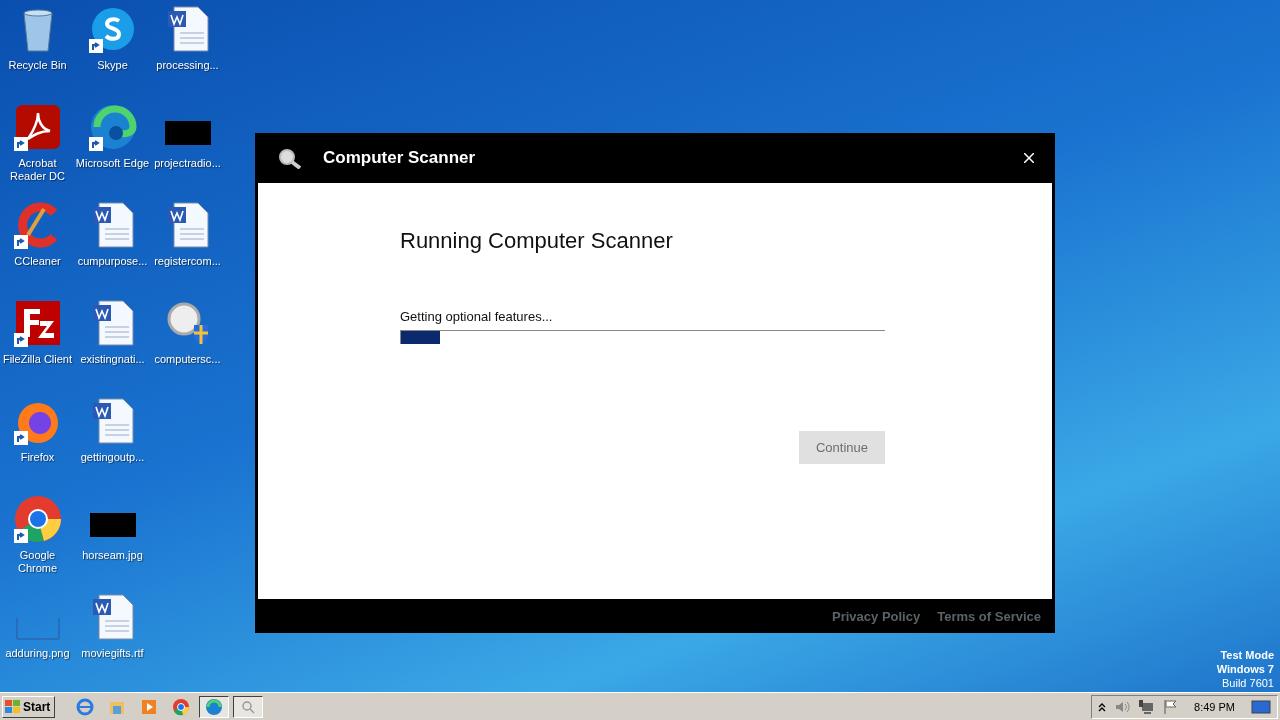  What do you see at coordinates (1029, 158) in the screenshot?
I see `close-icon` at bounding box center [1029, 158].